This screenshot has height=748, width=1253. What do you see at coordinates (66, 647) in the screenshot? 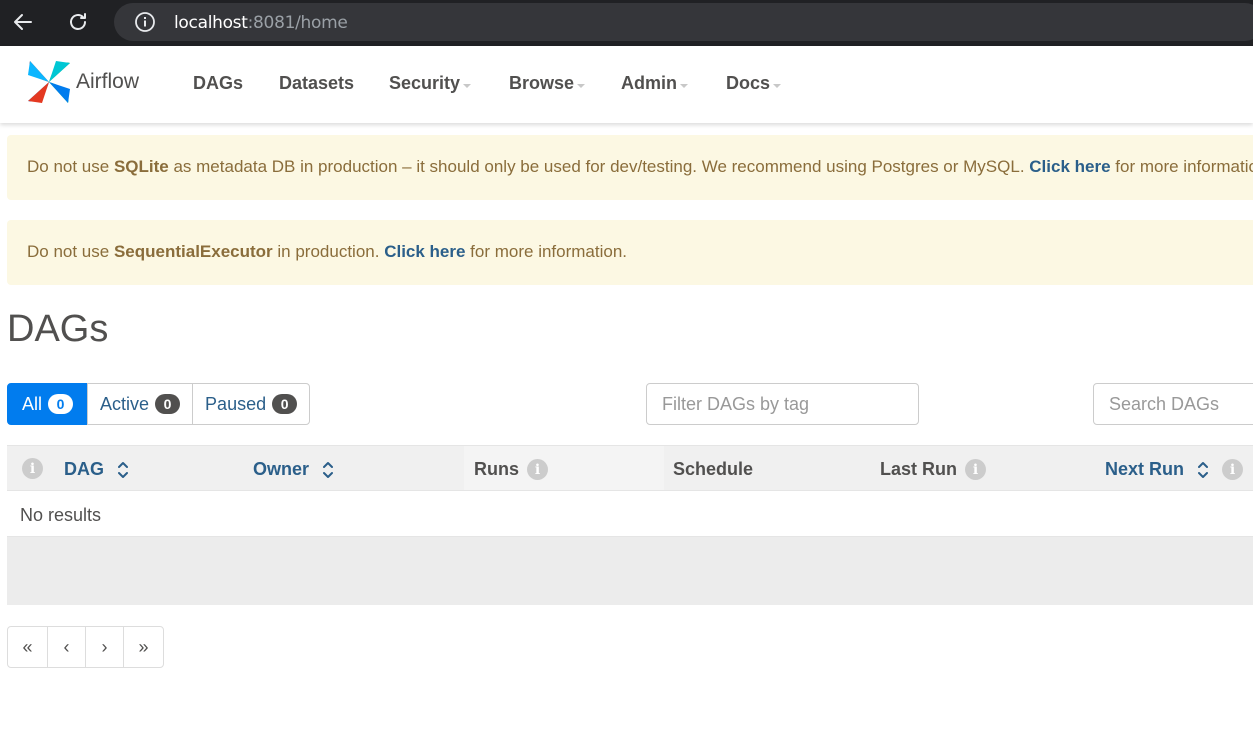
I see `previous-page-button: ‹` at bounding box center [66, 647].